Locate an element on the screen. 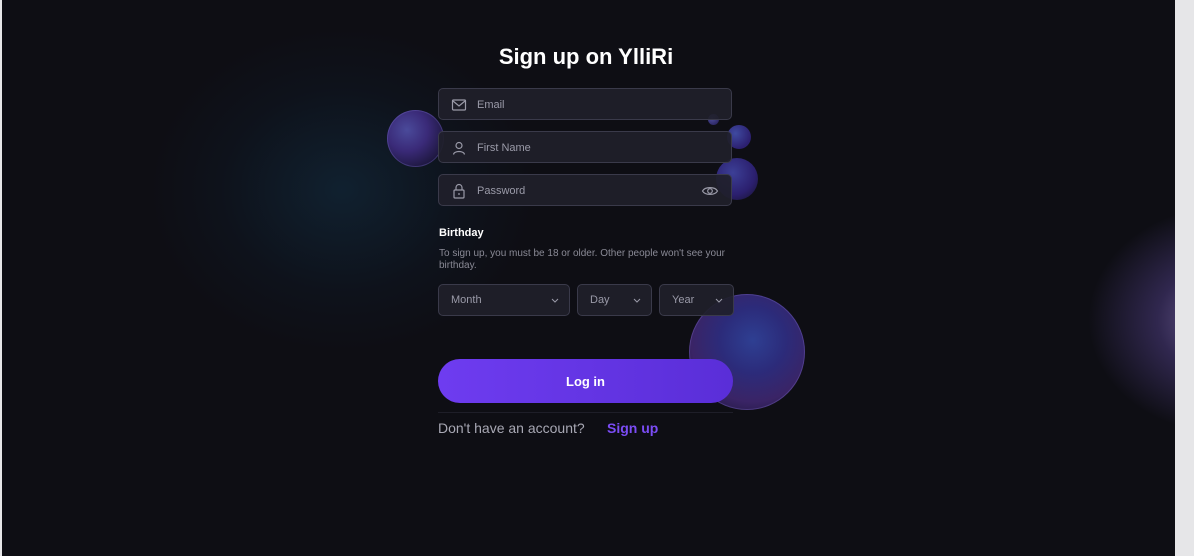 The height and width of the screenshot is (556, 1194). password-input is located at coordinates (587, 191).